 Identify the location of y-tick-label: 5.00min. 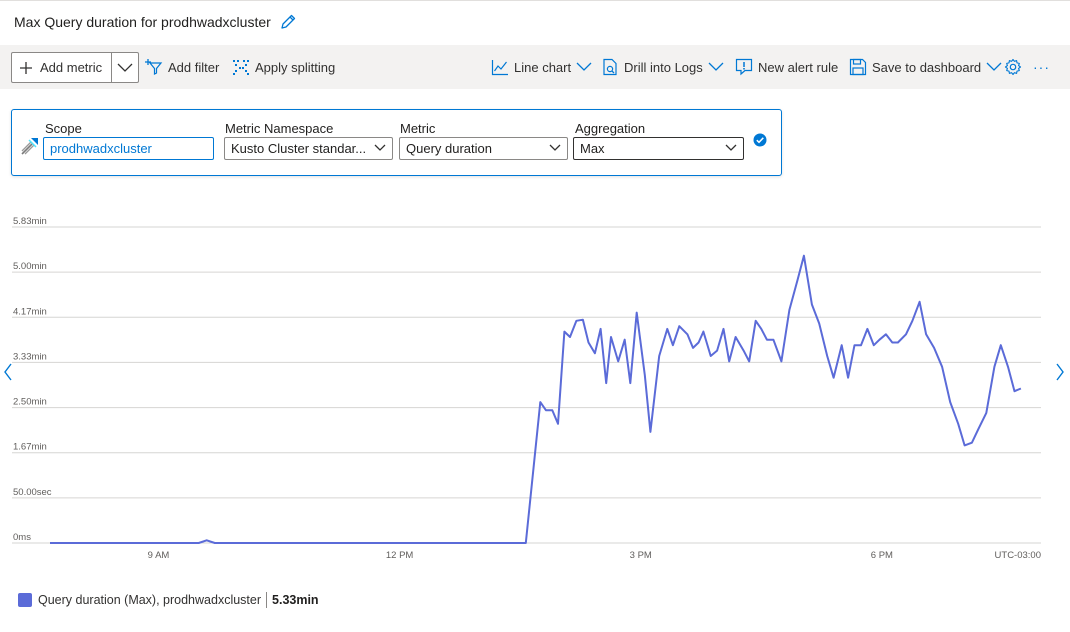
(30, 266).